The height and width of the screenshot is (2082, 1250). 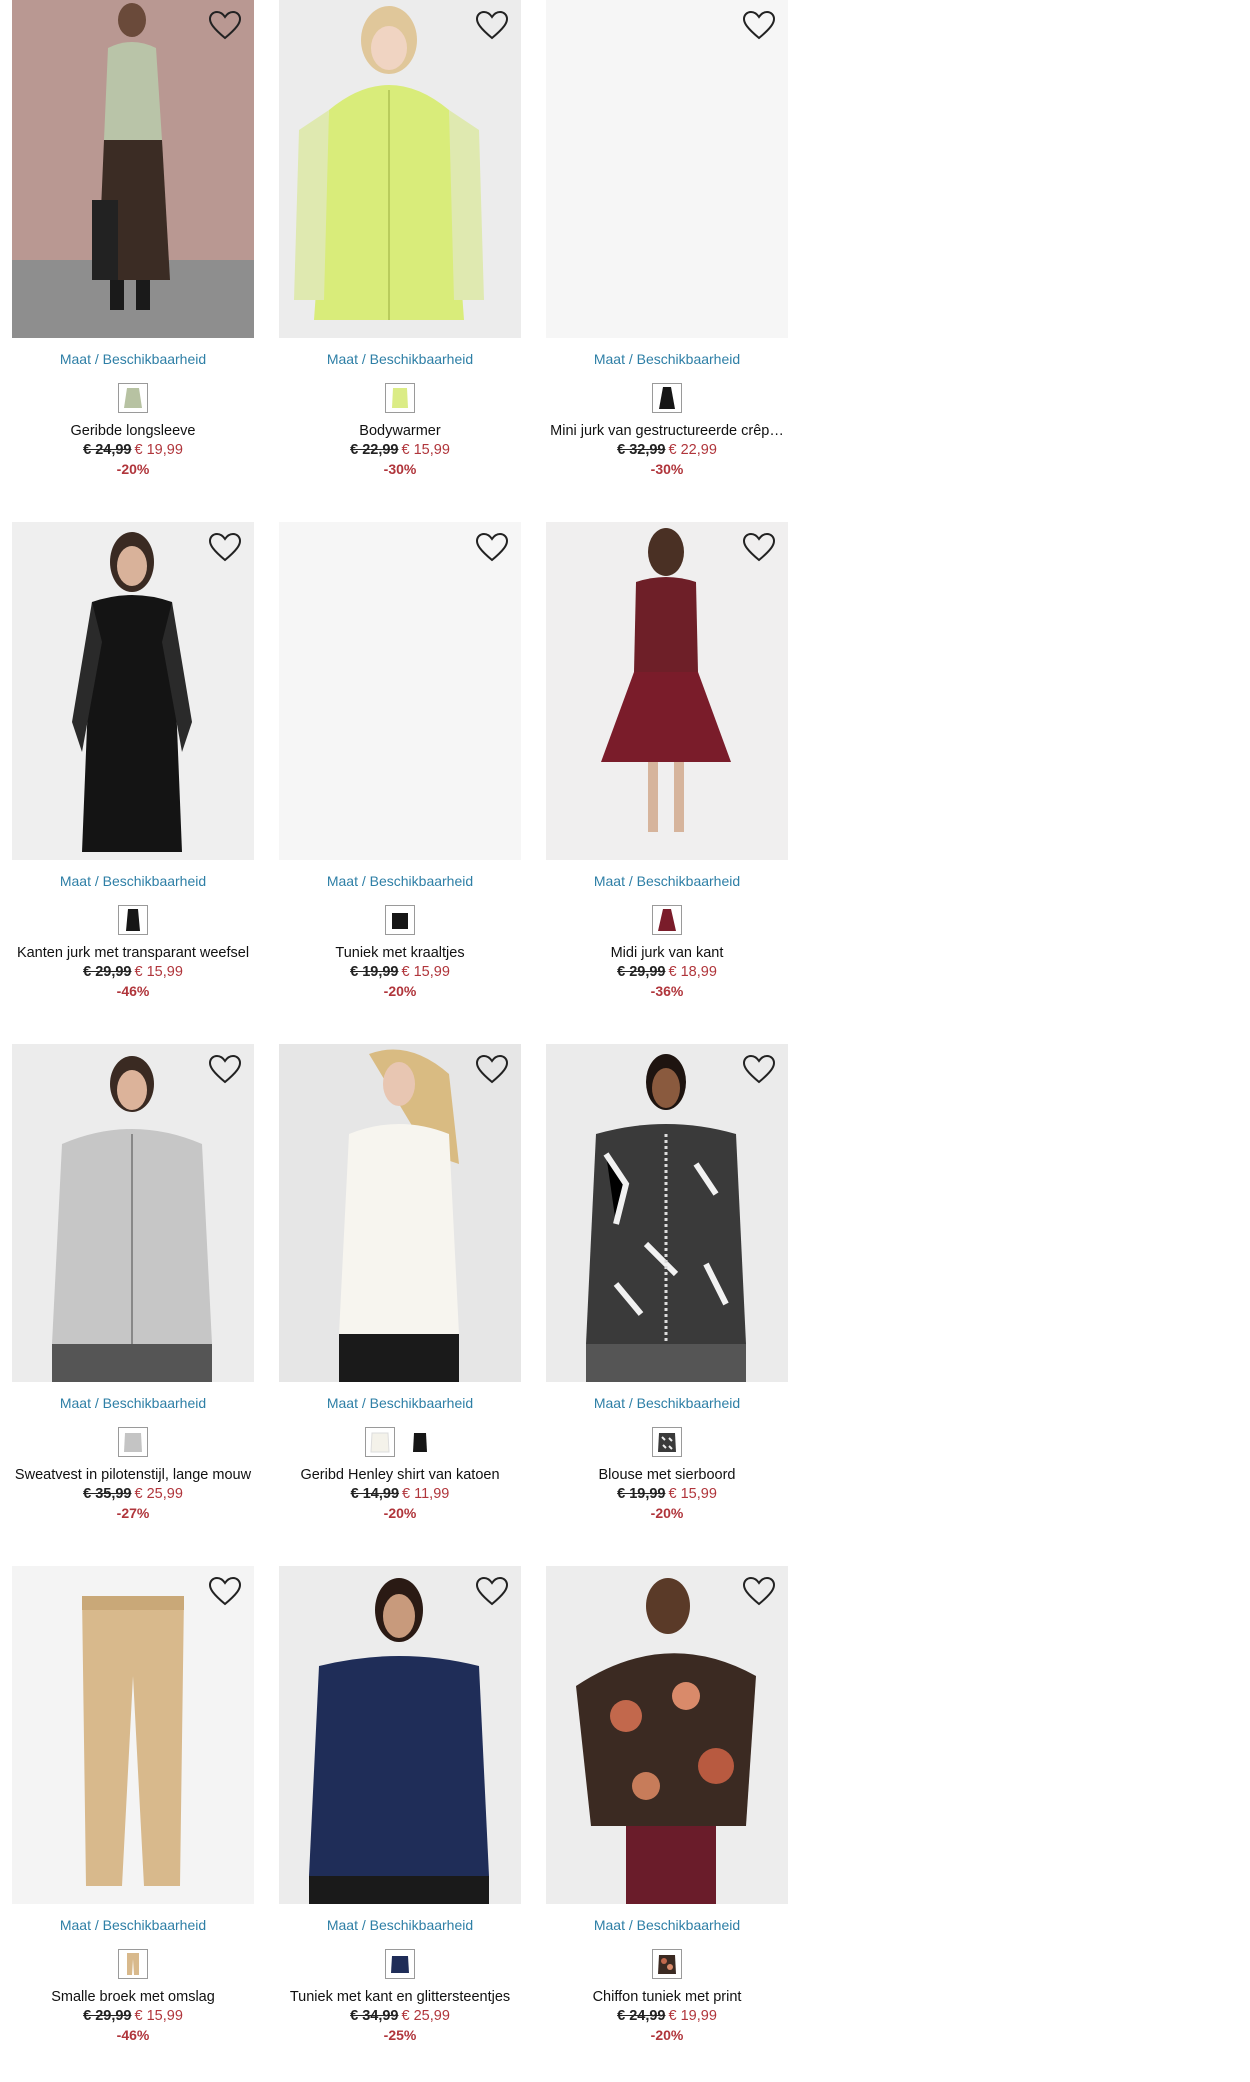 I want to click on discount-badge: -27%, so click(x=133, y=1513).